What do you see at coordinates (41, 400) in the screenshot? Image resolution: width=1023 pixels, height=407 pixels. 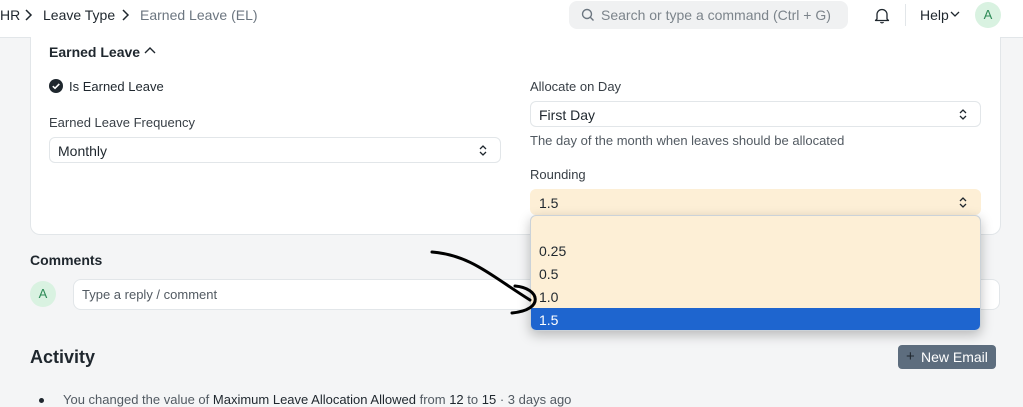 I see `list-bullet` at bounding box center [41, 400].